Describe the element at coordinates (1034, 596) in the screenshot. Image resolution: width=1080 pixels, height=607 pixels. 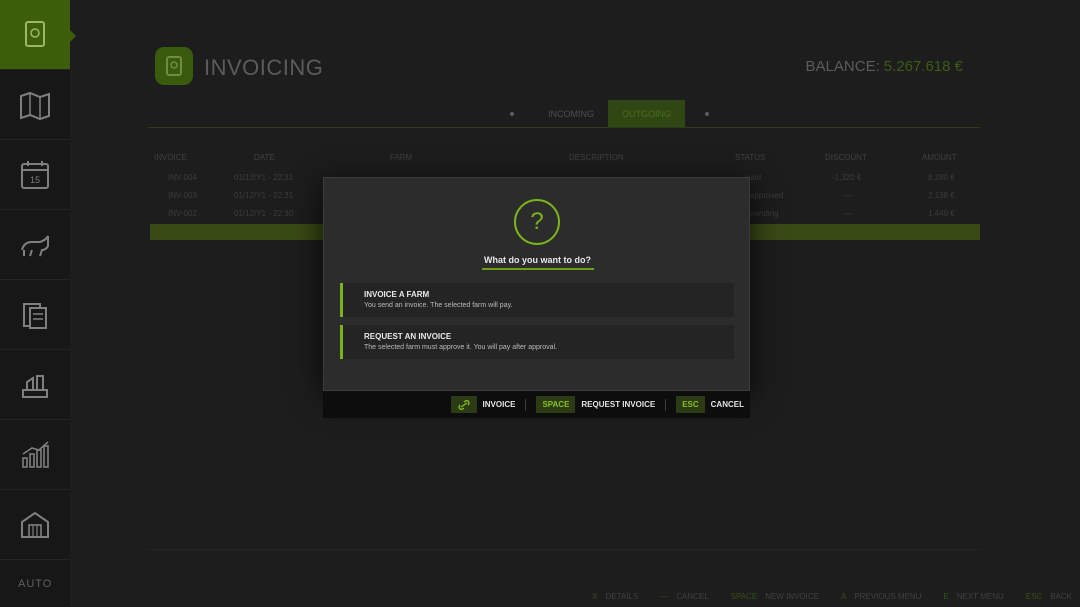
I see `footer-key: ESC` at that location.